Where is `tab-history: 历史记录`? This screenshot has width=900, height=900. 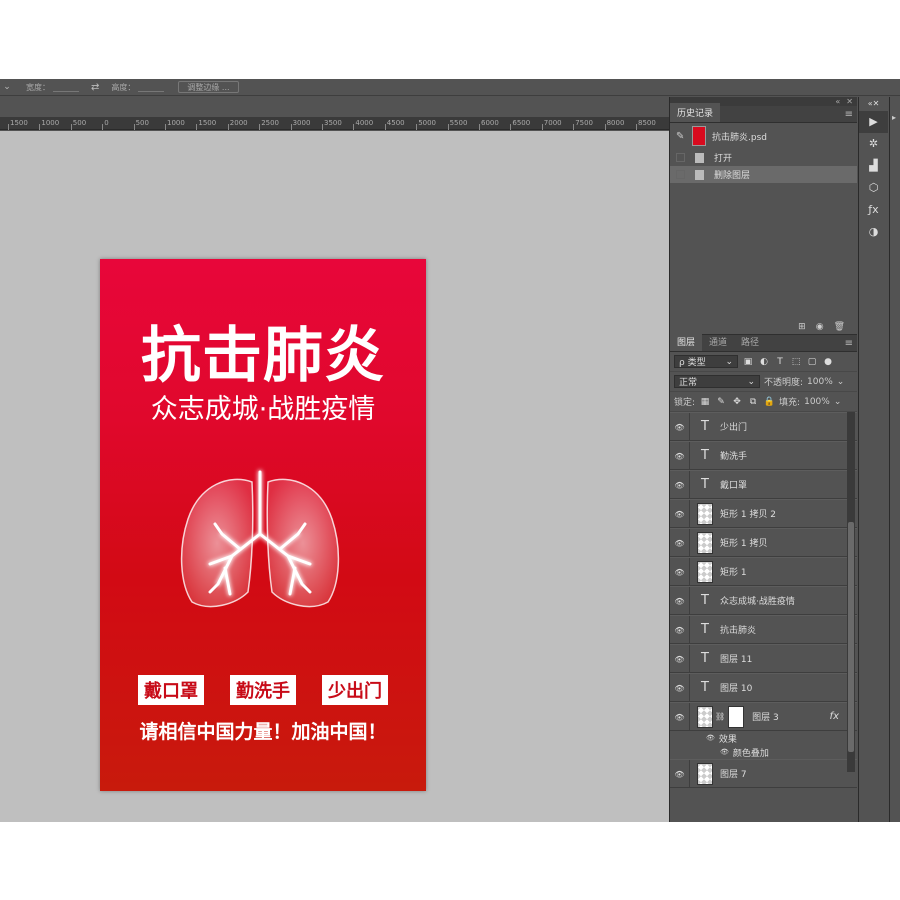 tab-history: 历史记录 is located at coordinates (695, 112).